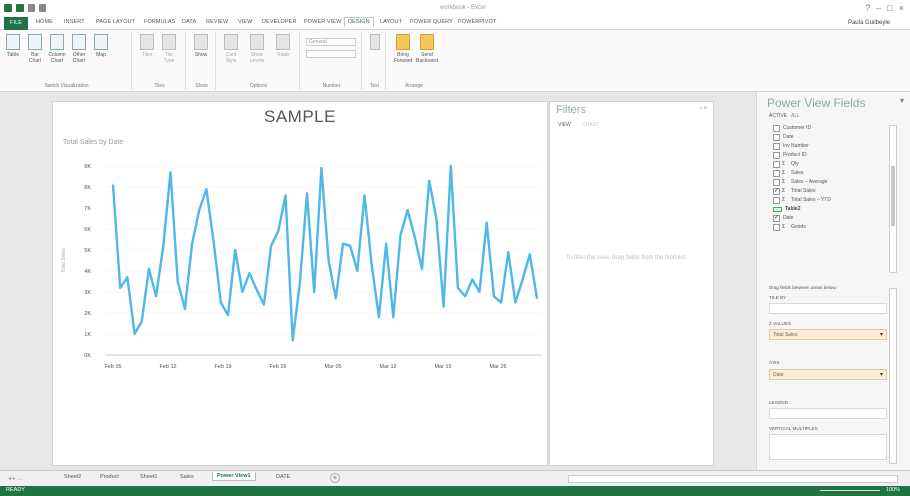 The height and width of the screenshot is (496, 910). Describe the element at coordinates (826, 155) in the screenshot. I see `field-item: Product ID` at that location.